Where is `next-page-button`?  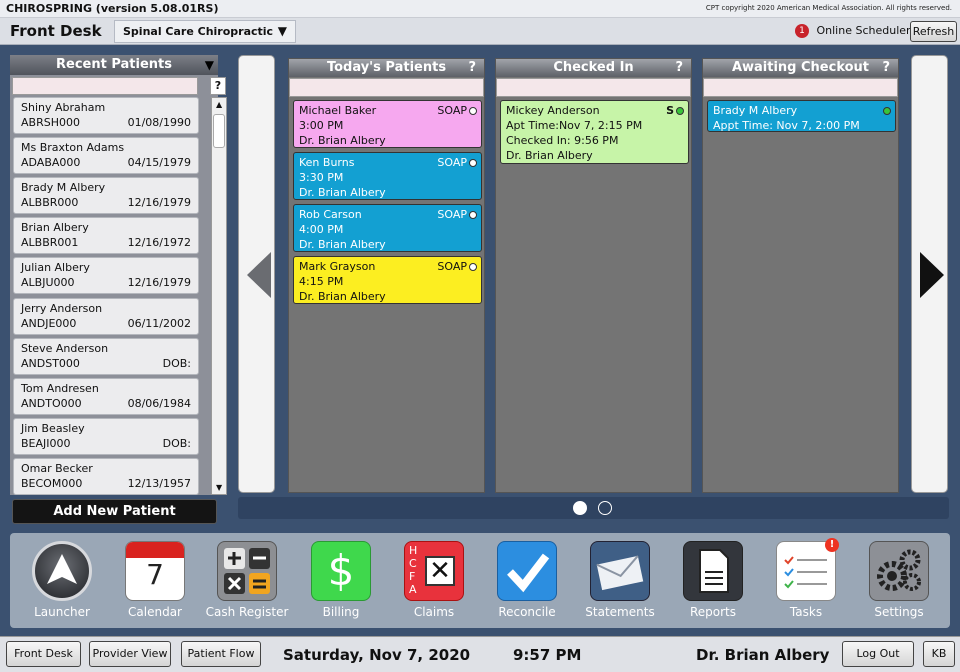
next-page-button is located at coordinates (929, 274).